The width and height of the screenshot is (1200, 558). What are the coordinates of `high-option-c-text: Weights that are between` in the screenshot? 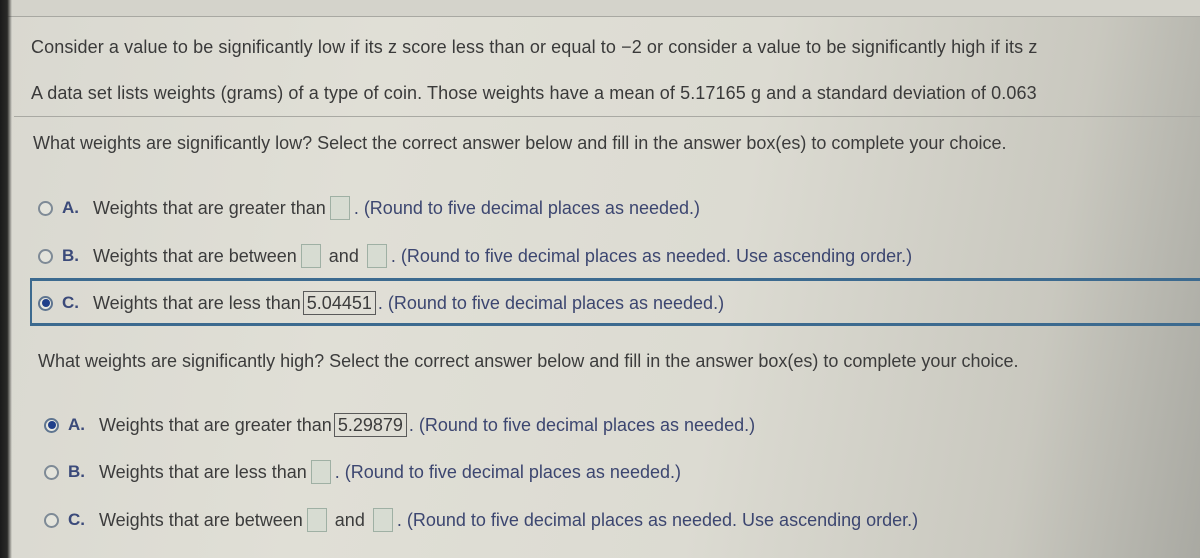 It's located at (201, 519).